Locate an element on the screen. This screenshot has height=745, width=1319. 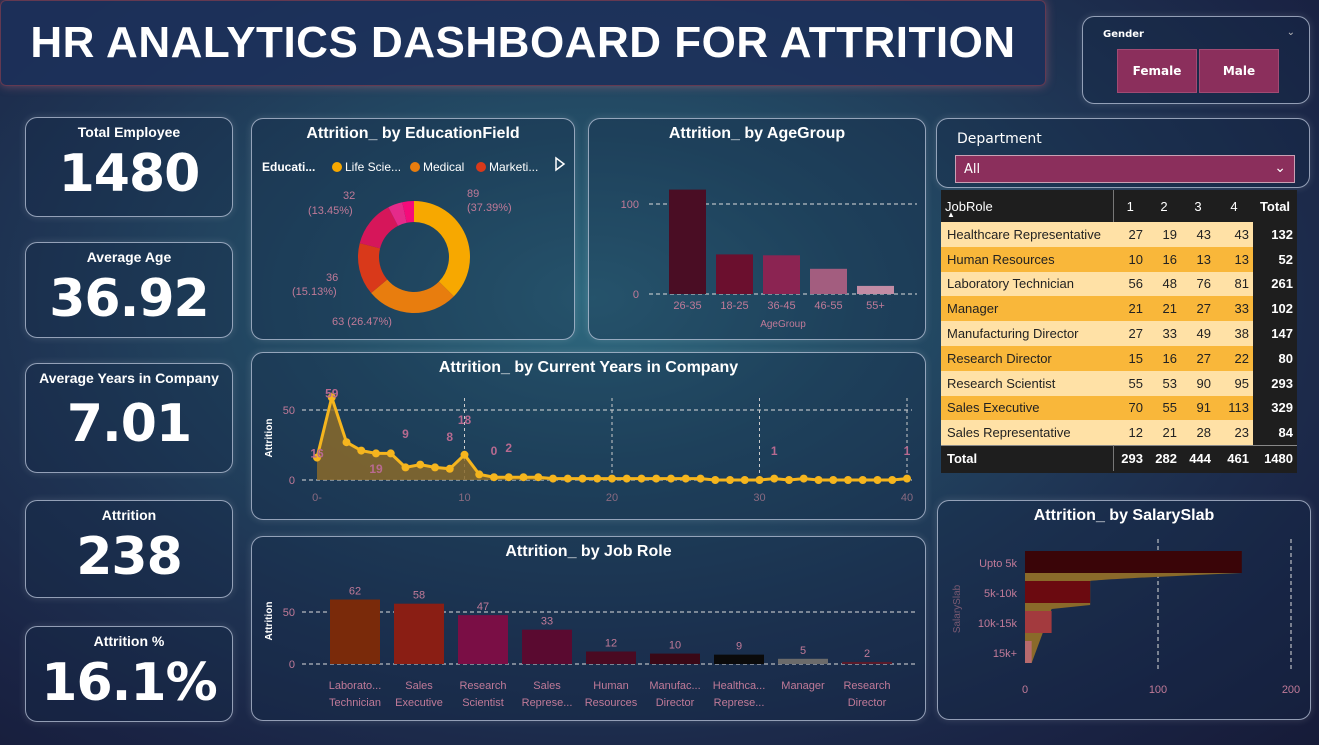
kpi-label: Average Years in Company is located at coordinates (129, 378).